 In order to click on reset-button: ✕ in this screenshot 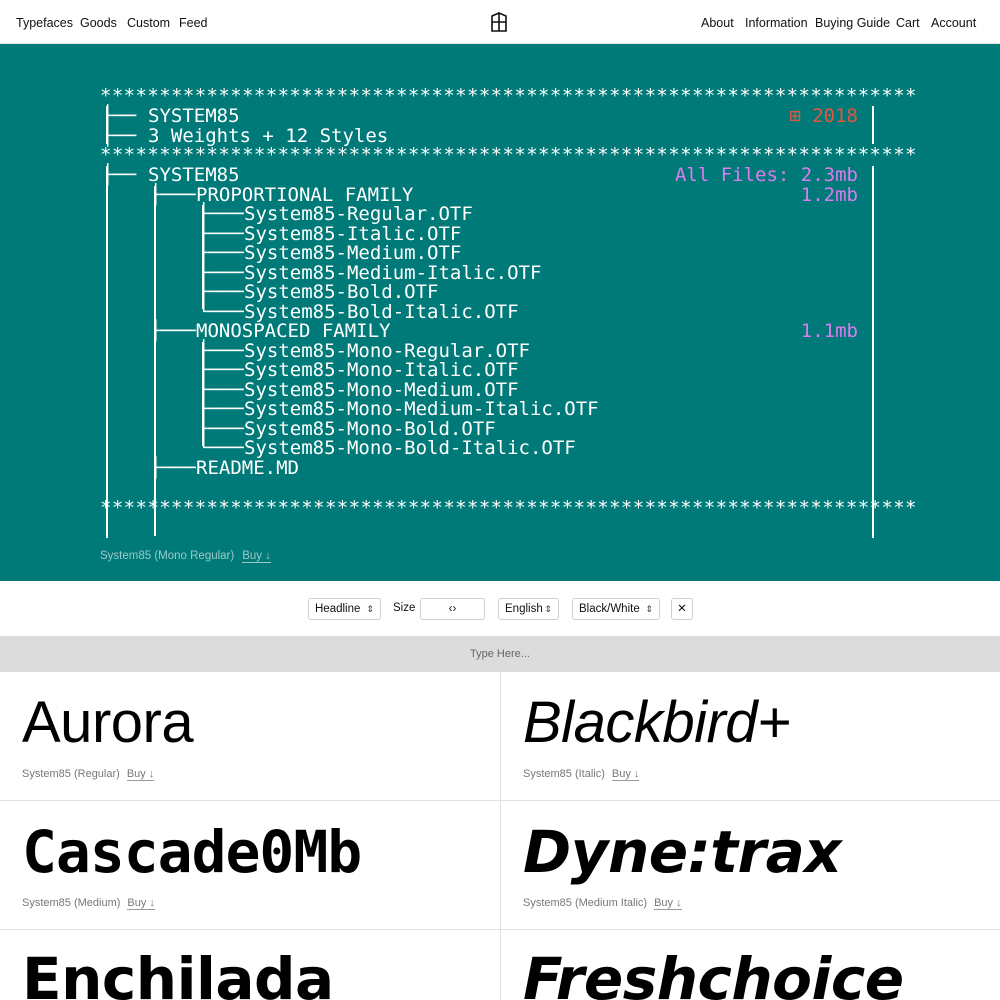, I will do `click(682, 609)`.